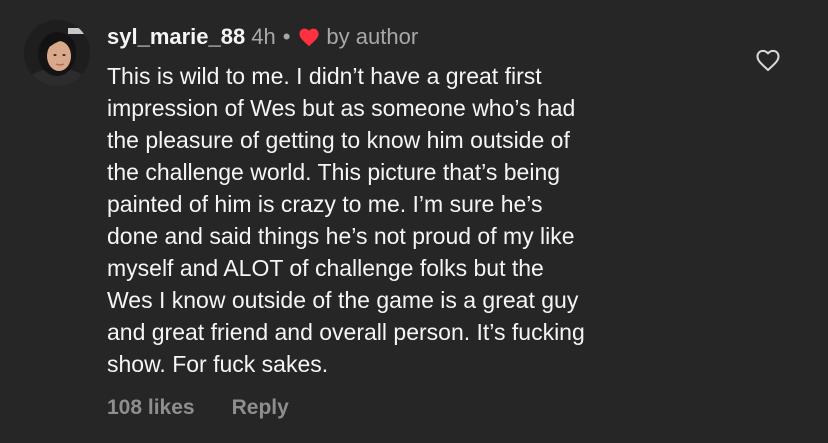 Image resolution: width=828 pixels, height=443 pixels. Describe the element at coordinates (309, 37) in the screenshot. I see `heart-filled-icon` at that location.